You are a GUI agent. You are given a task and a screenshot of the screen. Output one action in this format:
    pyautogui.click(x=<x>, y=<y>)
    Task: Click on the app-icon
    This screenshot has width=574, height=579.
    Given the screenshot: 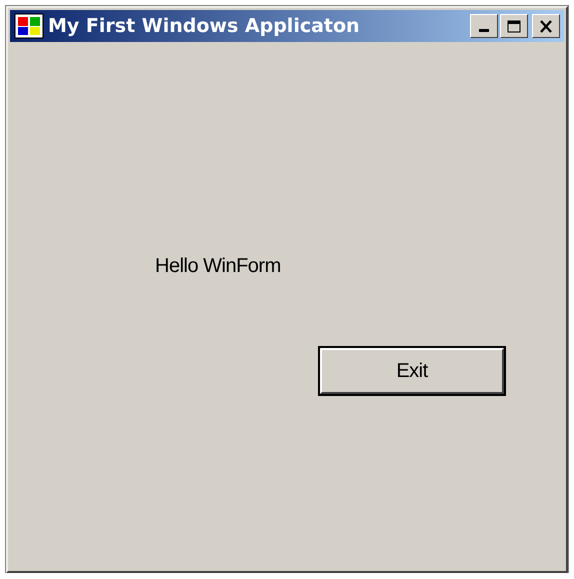 What is the action you would take?
    pyautogui.click(x=29, y=26)
    